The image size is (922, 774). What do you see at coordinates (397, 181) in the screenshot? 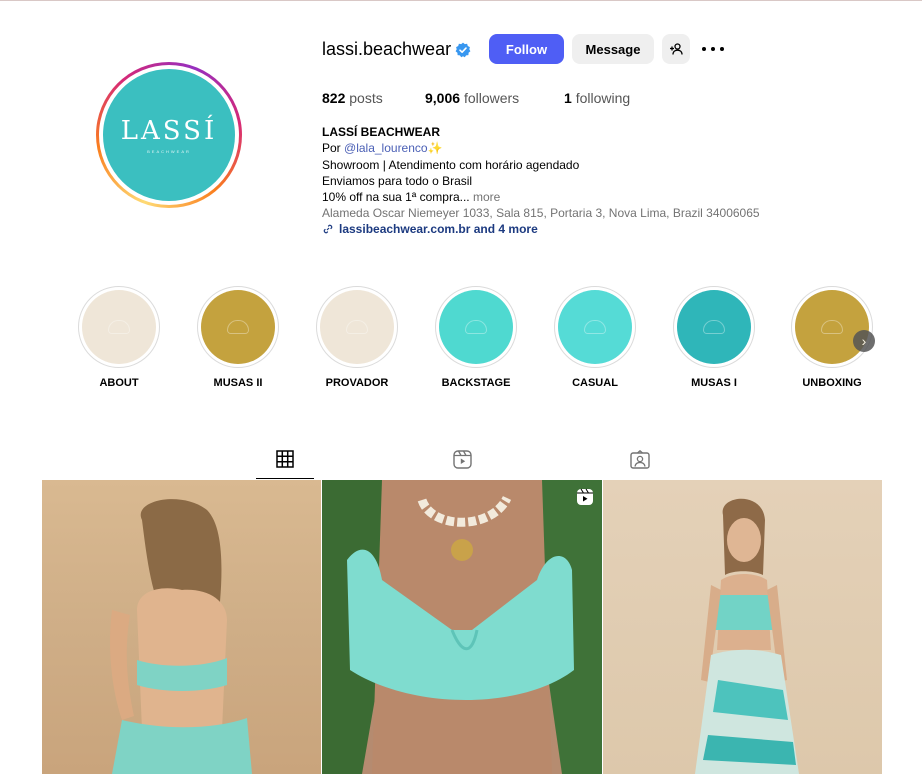
I see `bio-line-shipping: Enviamos para todo o Brasil` at bounding box center [397, 181].